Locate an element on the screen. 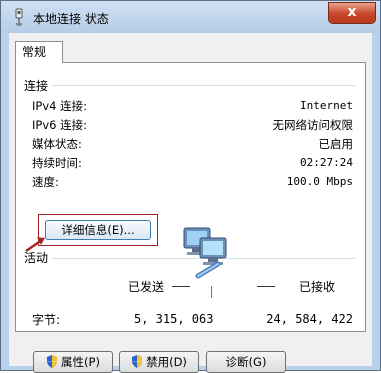 The image size is (381, 373). close-button: x is located at coordinates (352, 13).